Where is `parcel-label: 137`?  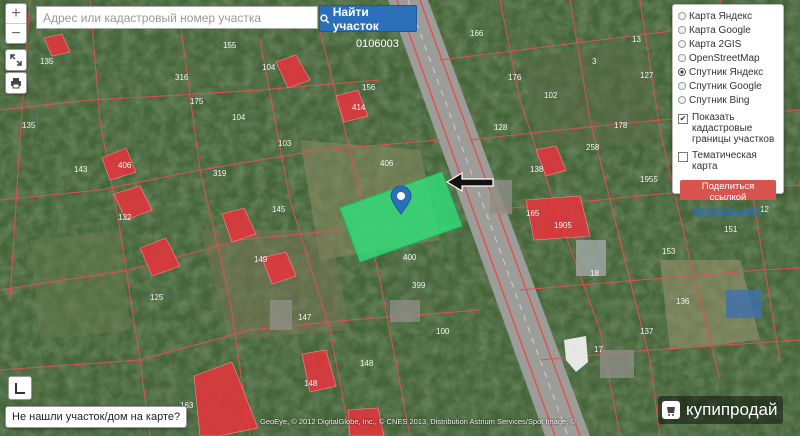 parcel-label: 137 is located at coordinates (647, 331).